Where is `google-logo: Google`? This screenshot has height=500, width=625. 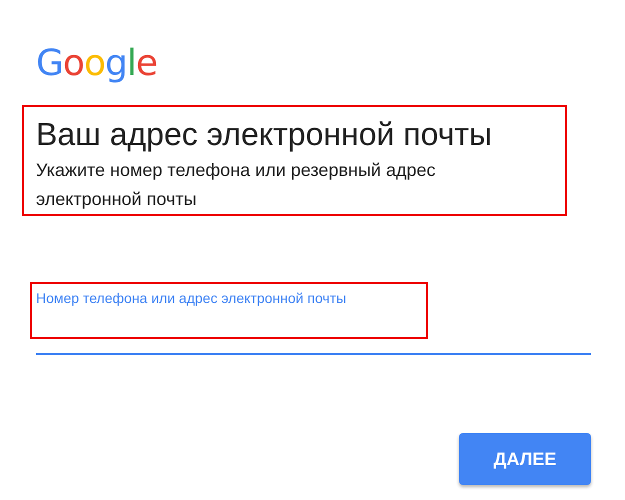
google-logo: Google is located at coordinates (96, 64).